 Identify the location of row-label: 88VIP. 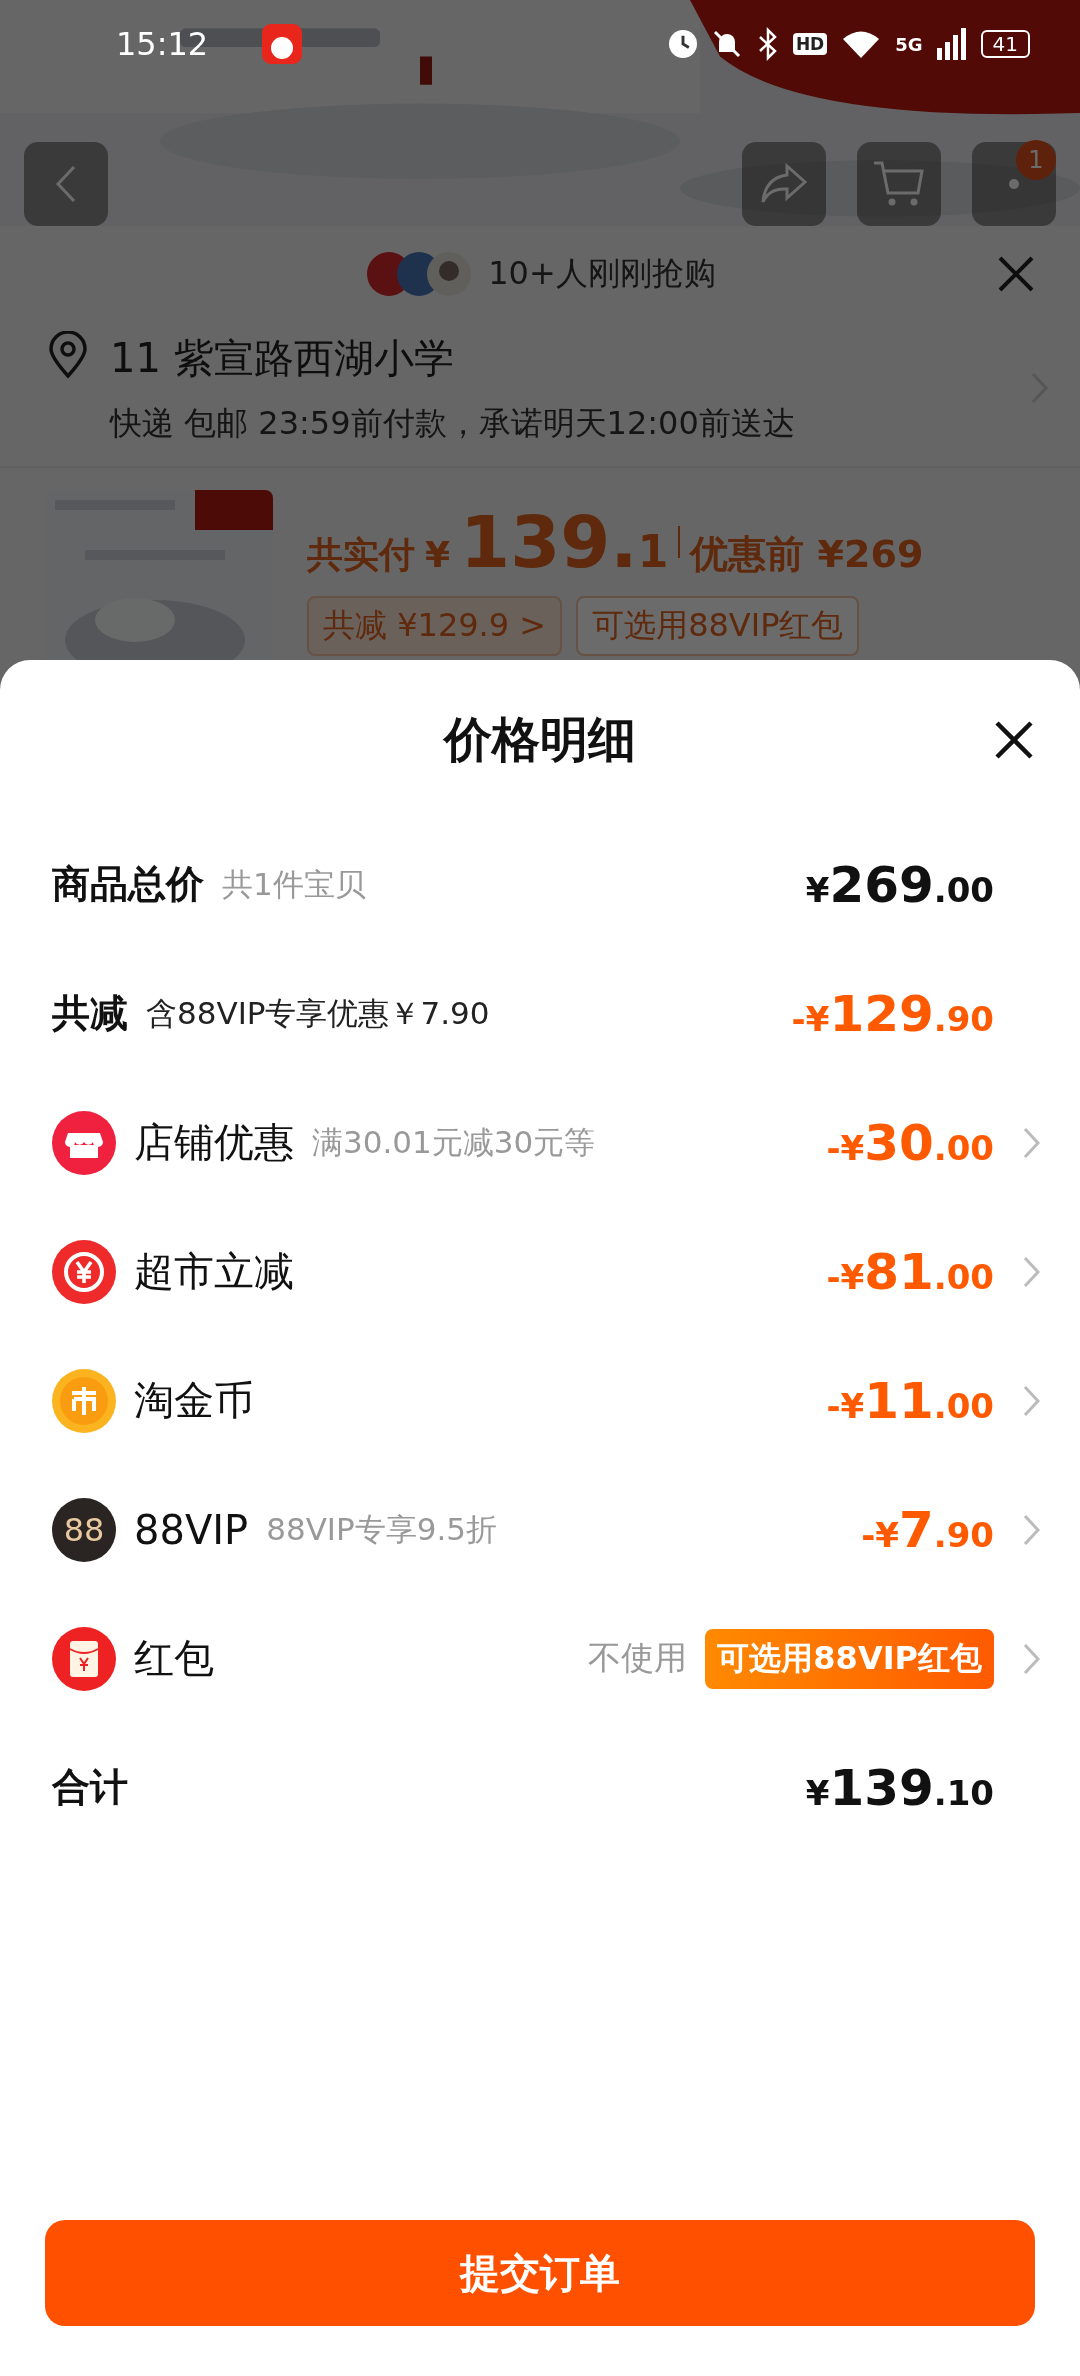
(191, 1529).